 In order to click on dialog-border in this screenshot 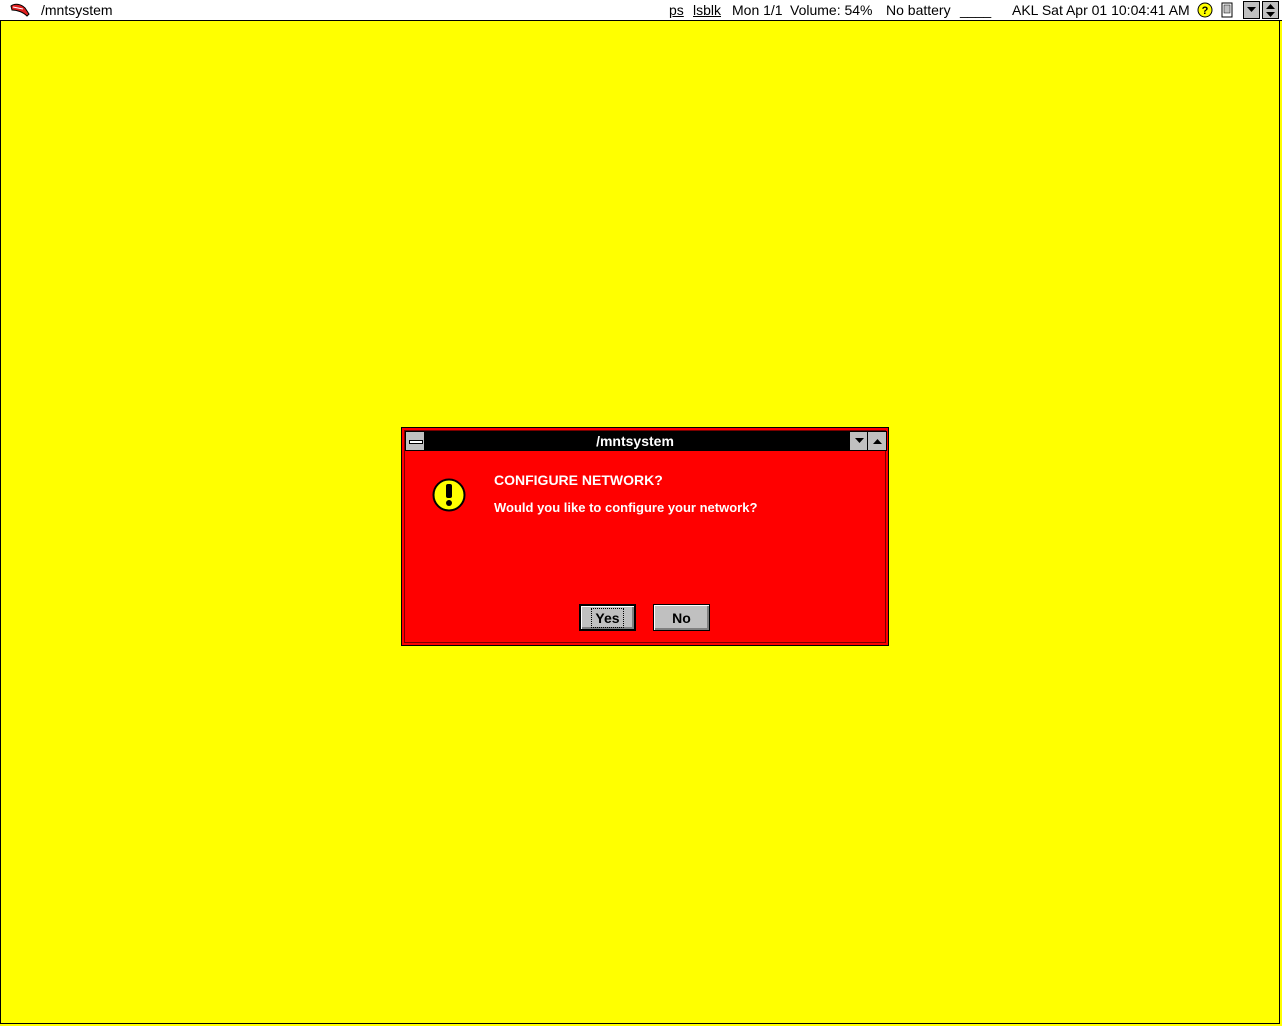, I will do `click(645, 536)`.